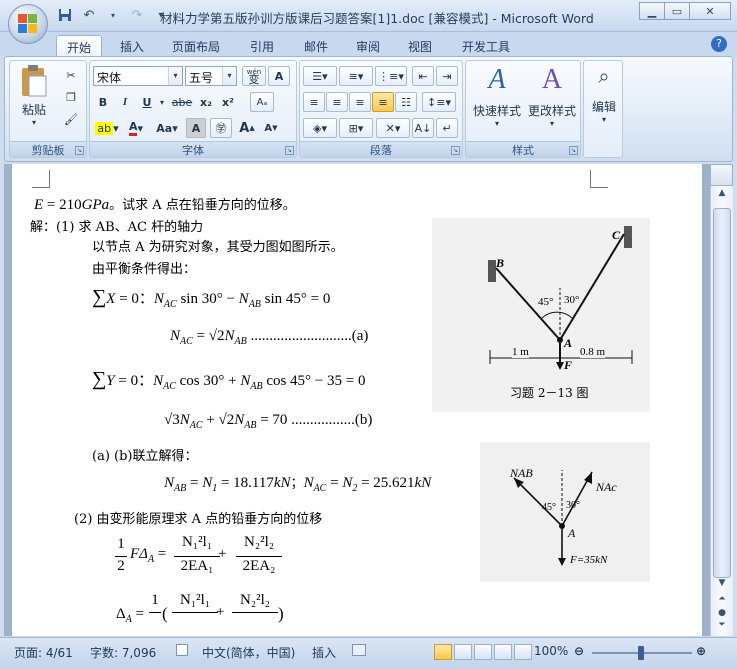 Image resolution: width=737 pixels, height=669 pixels. I want to click on justify-button: ≡, so click(383, 102).